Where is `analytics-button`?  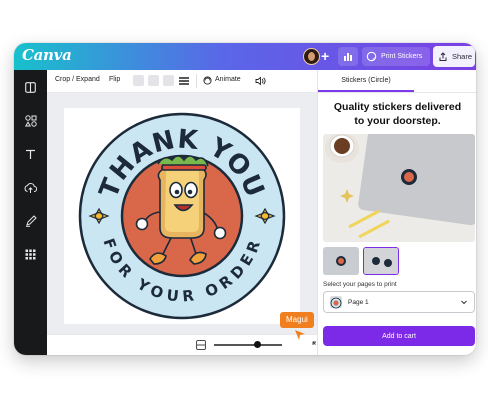
analytics-button is located at coordinates (348, 56).